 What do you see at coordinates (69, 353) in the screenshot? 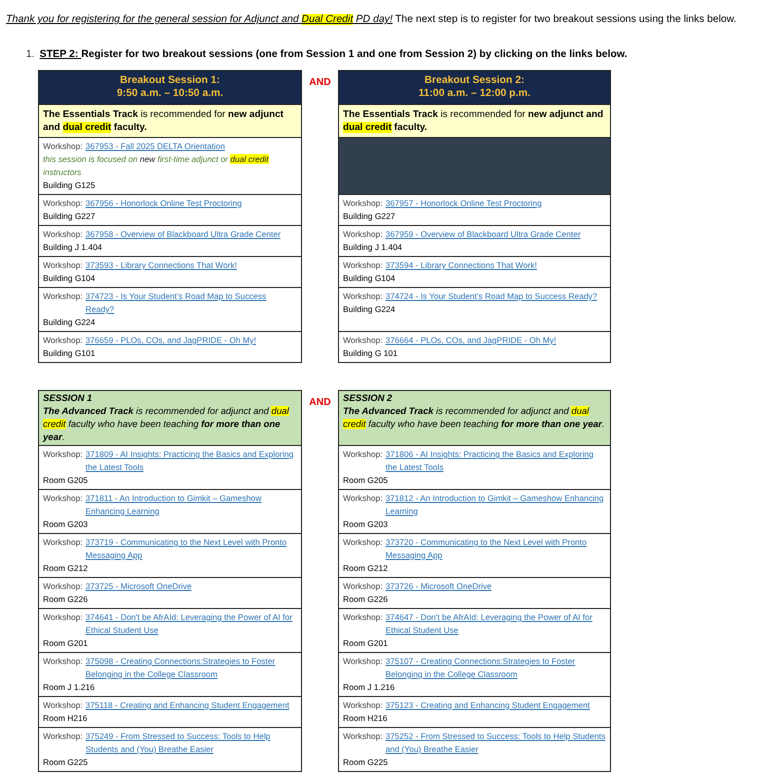
I see `location-text: Building G101` at bounding box center [69, 353].